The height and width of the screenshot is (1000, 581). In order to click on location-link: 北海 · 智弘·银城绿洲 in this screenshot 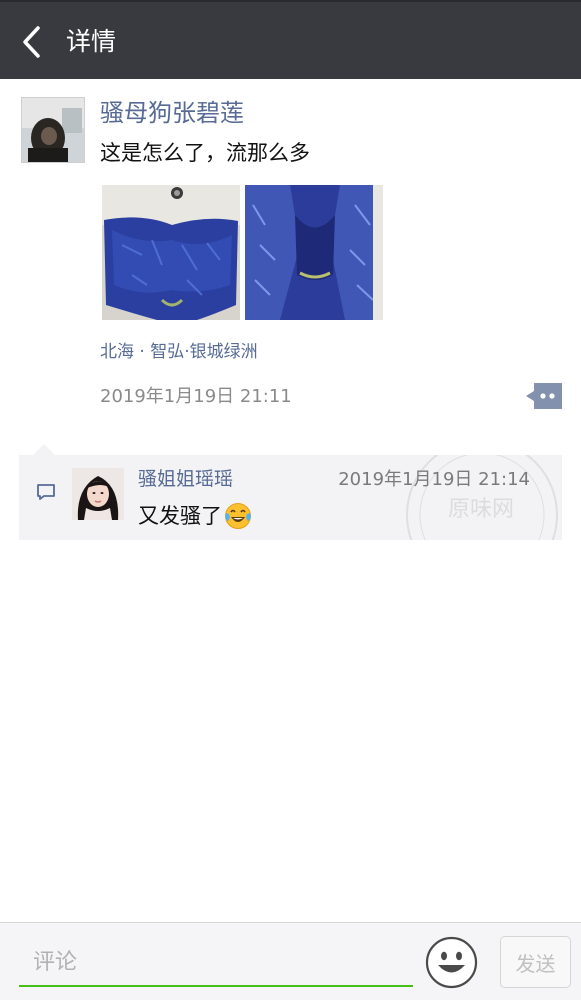, I will do `click(179, 352)`.